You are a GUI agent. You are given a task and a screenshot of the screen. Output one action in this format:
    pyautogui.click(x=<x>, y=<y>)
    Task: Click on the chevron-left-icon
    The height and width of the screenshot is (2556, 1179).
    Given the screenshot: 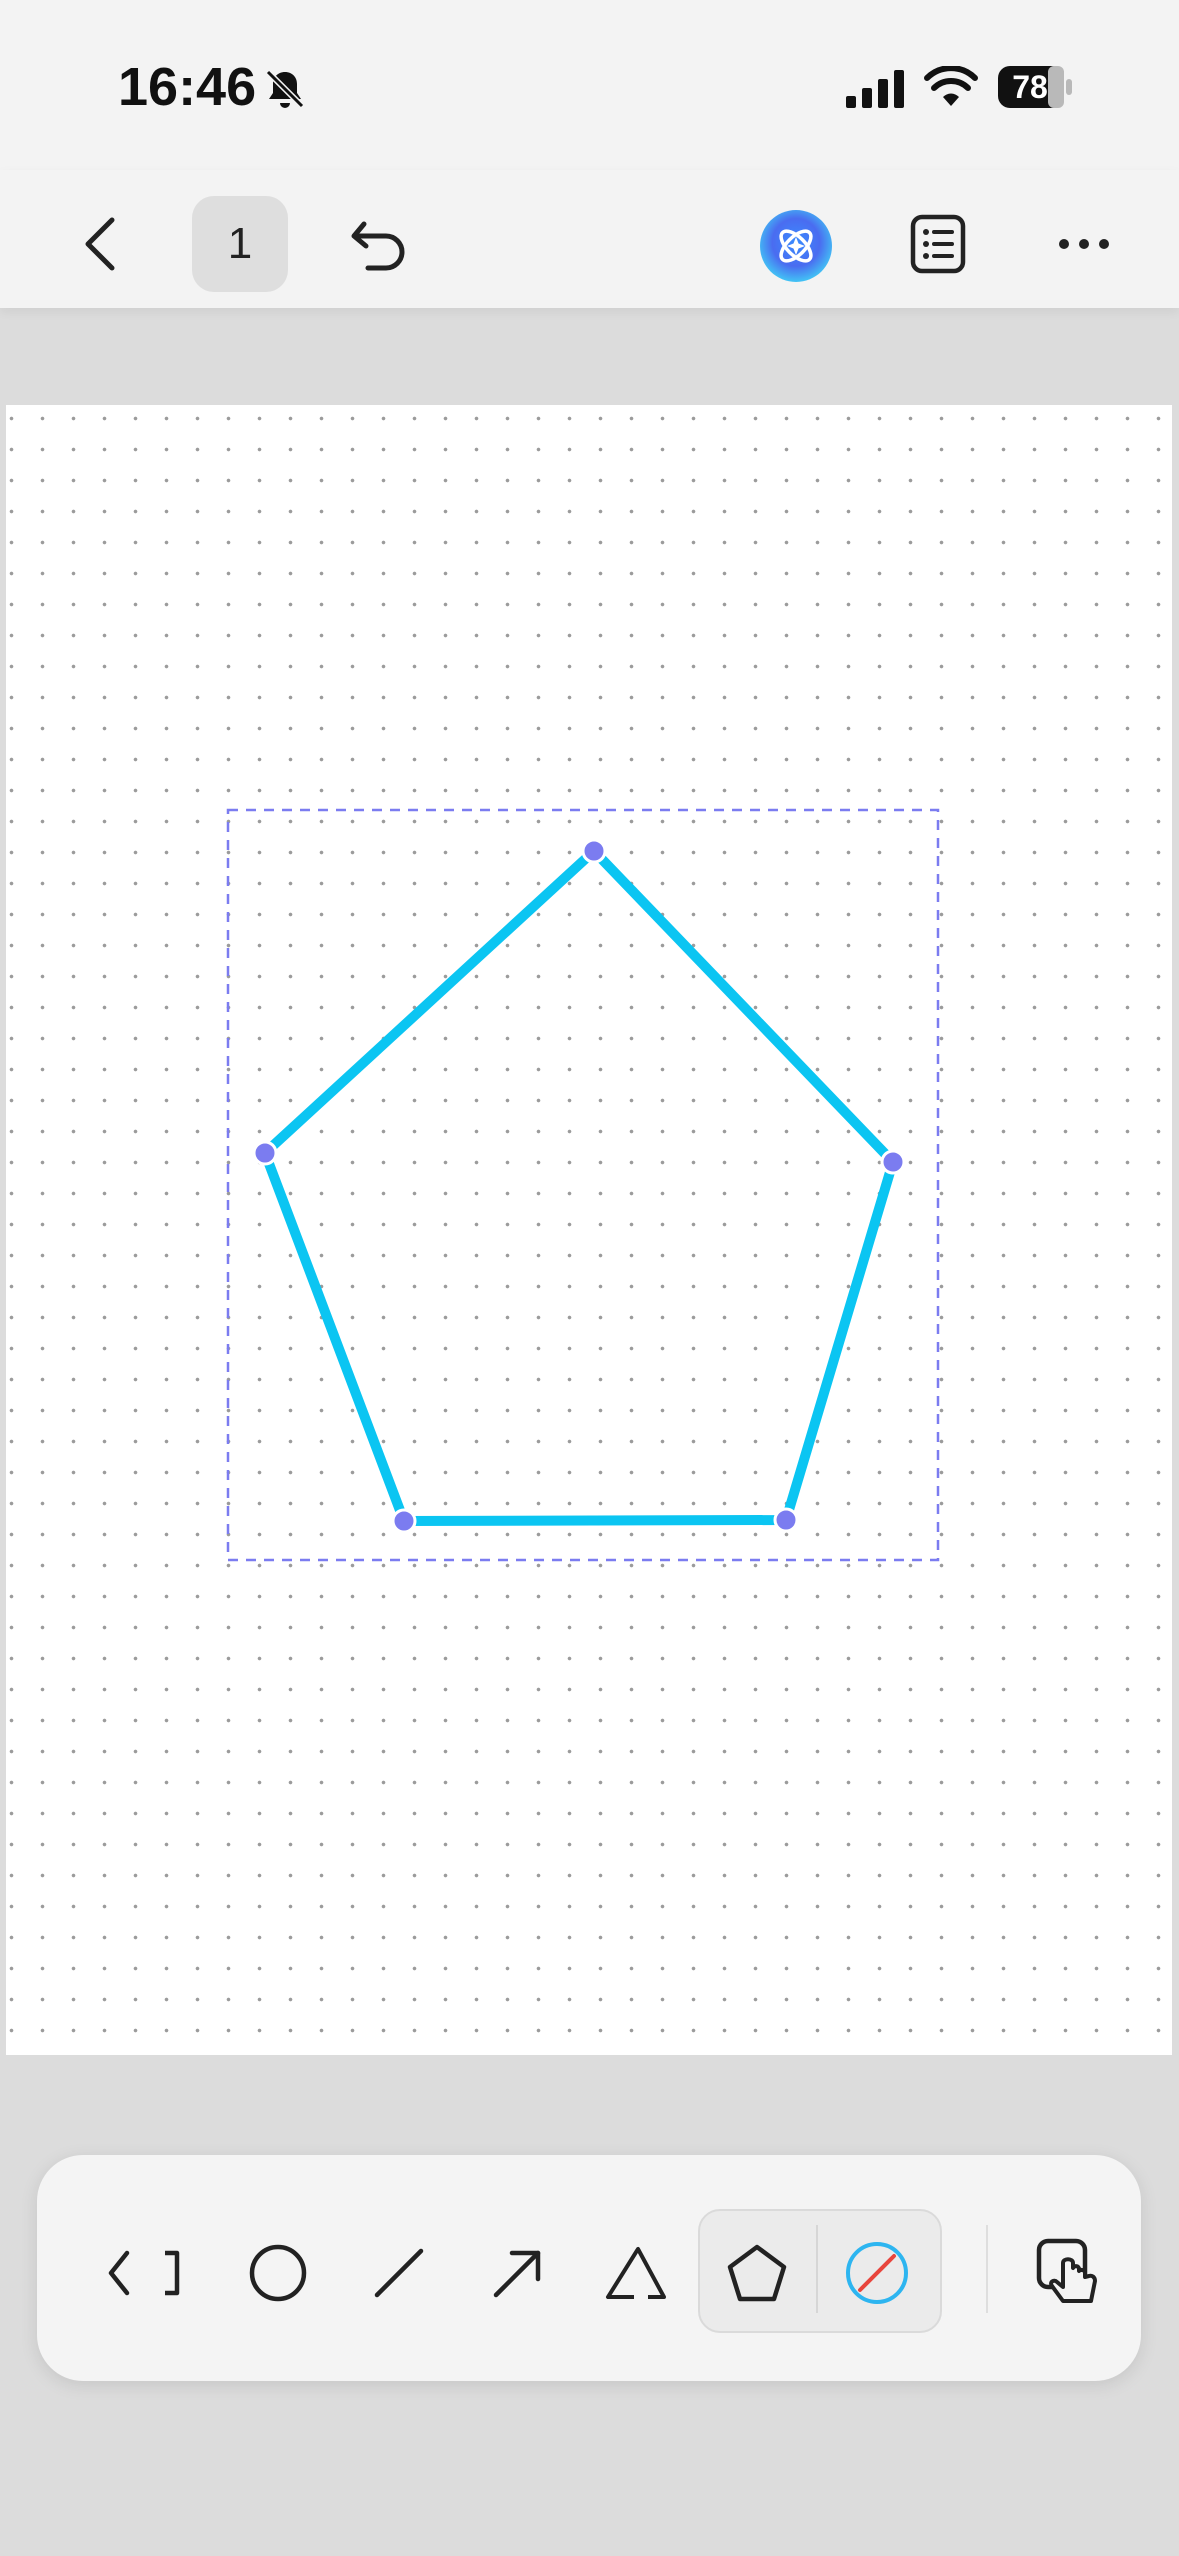 What is the action you would take?
    pyautogui.click(x=100, y=244)
    